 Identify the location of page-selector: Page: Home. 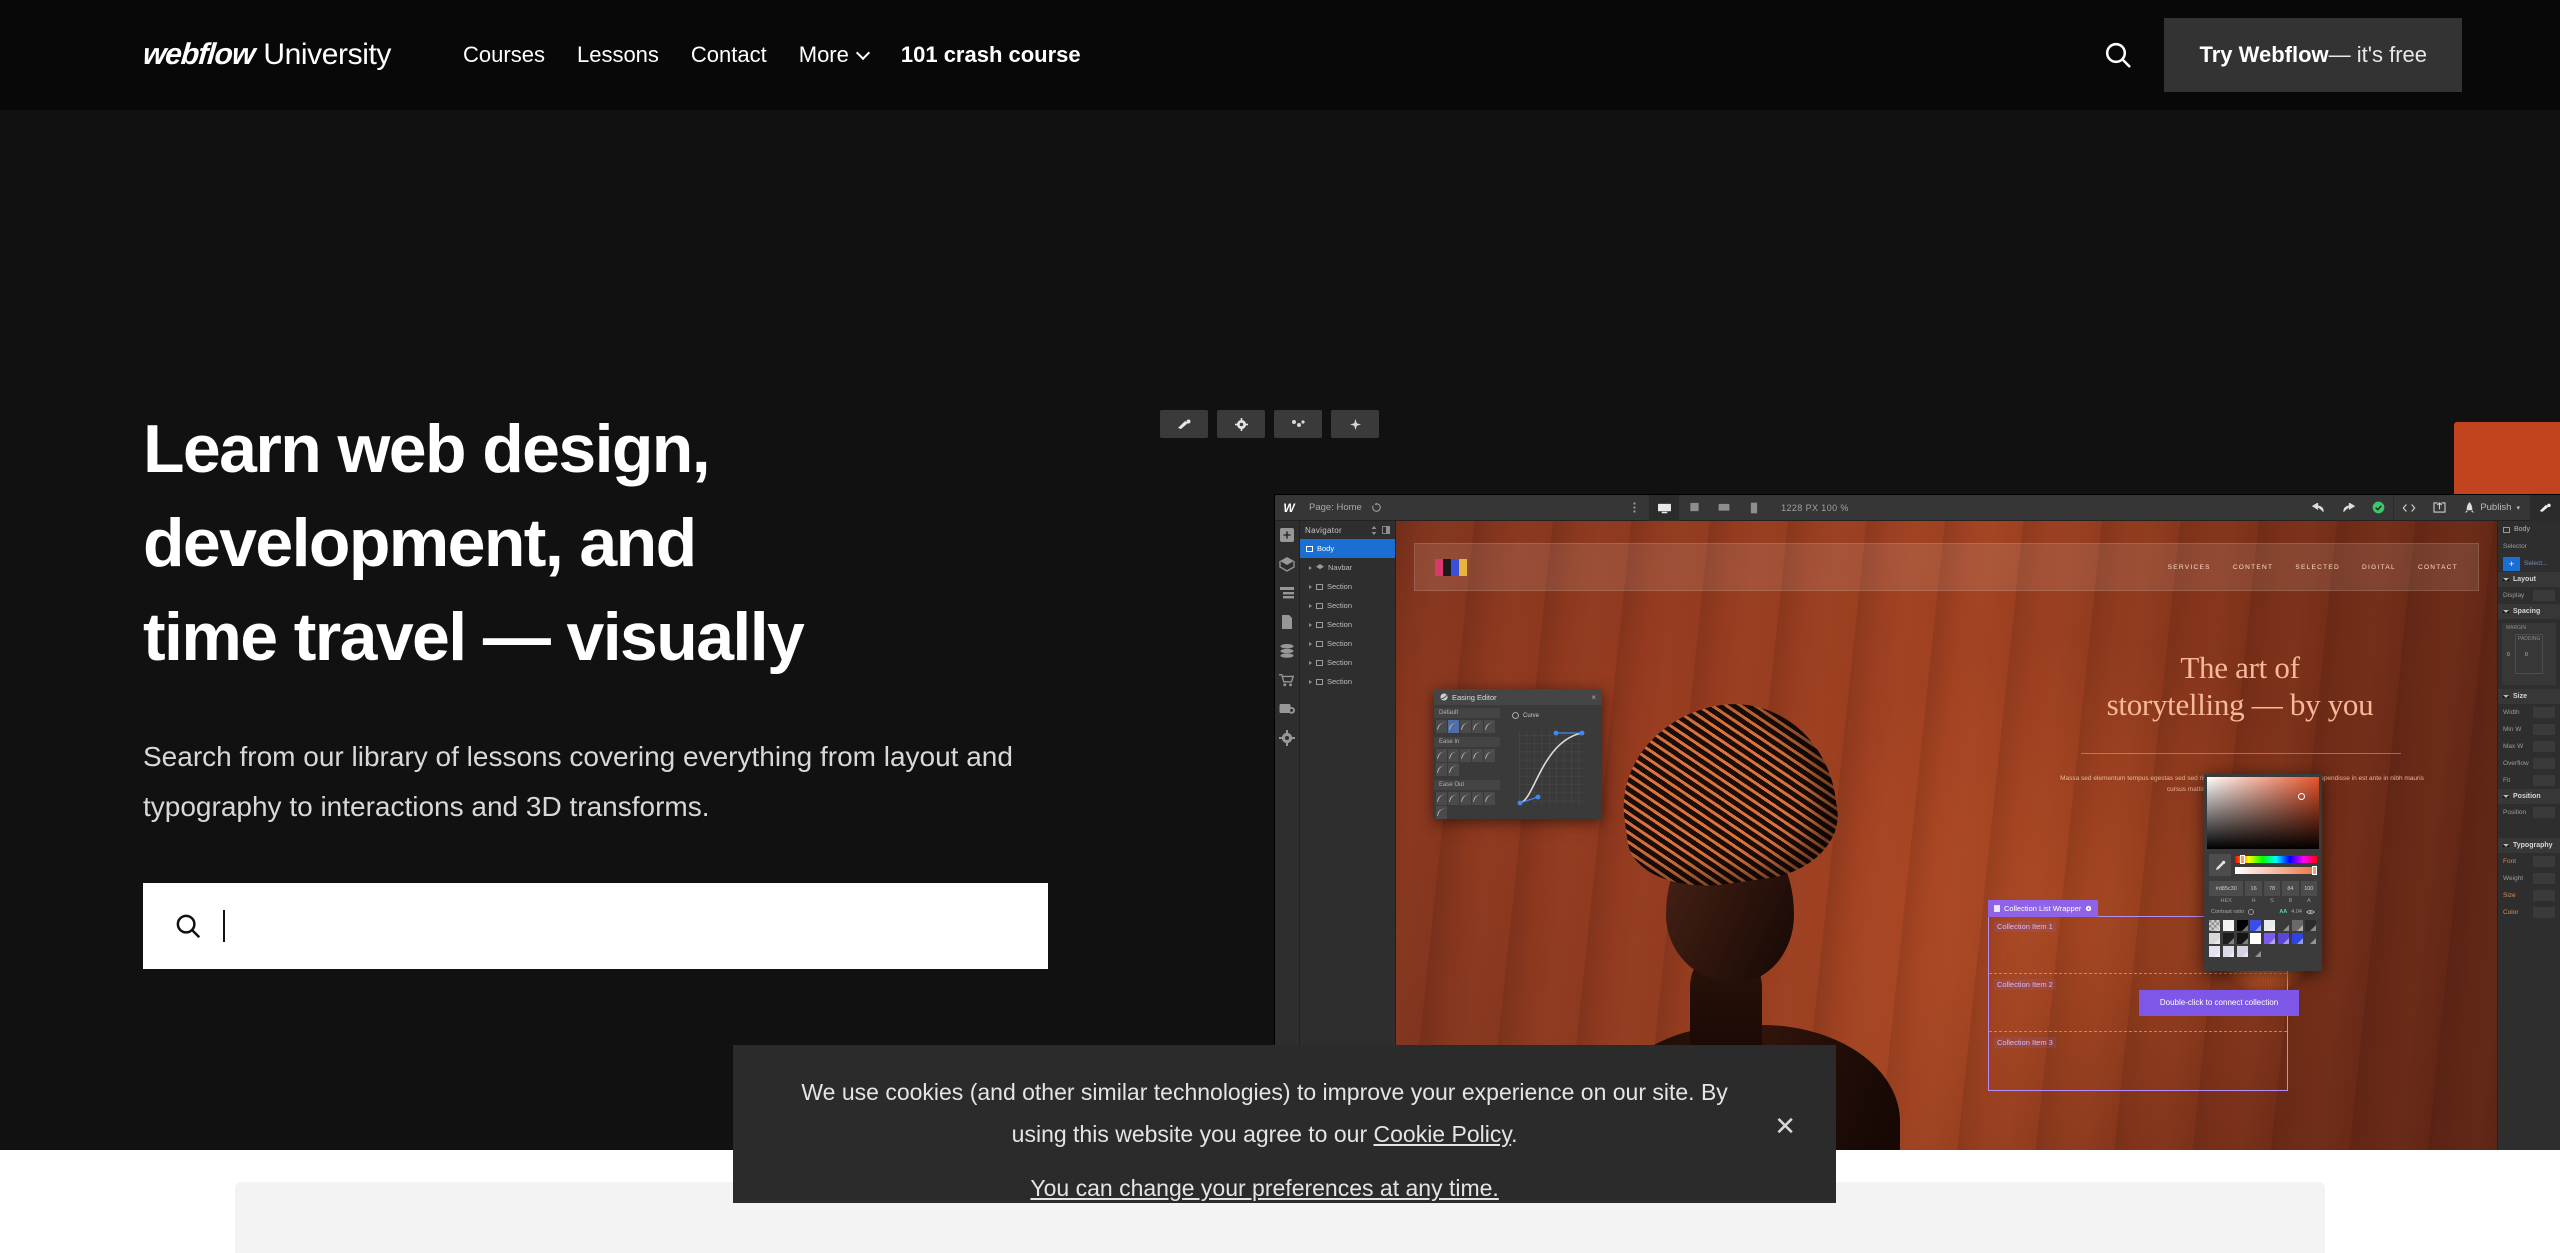
(1335, 507).